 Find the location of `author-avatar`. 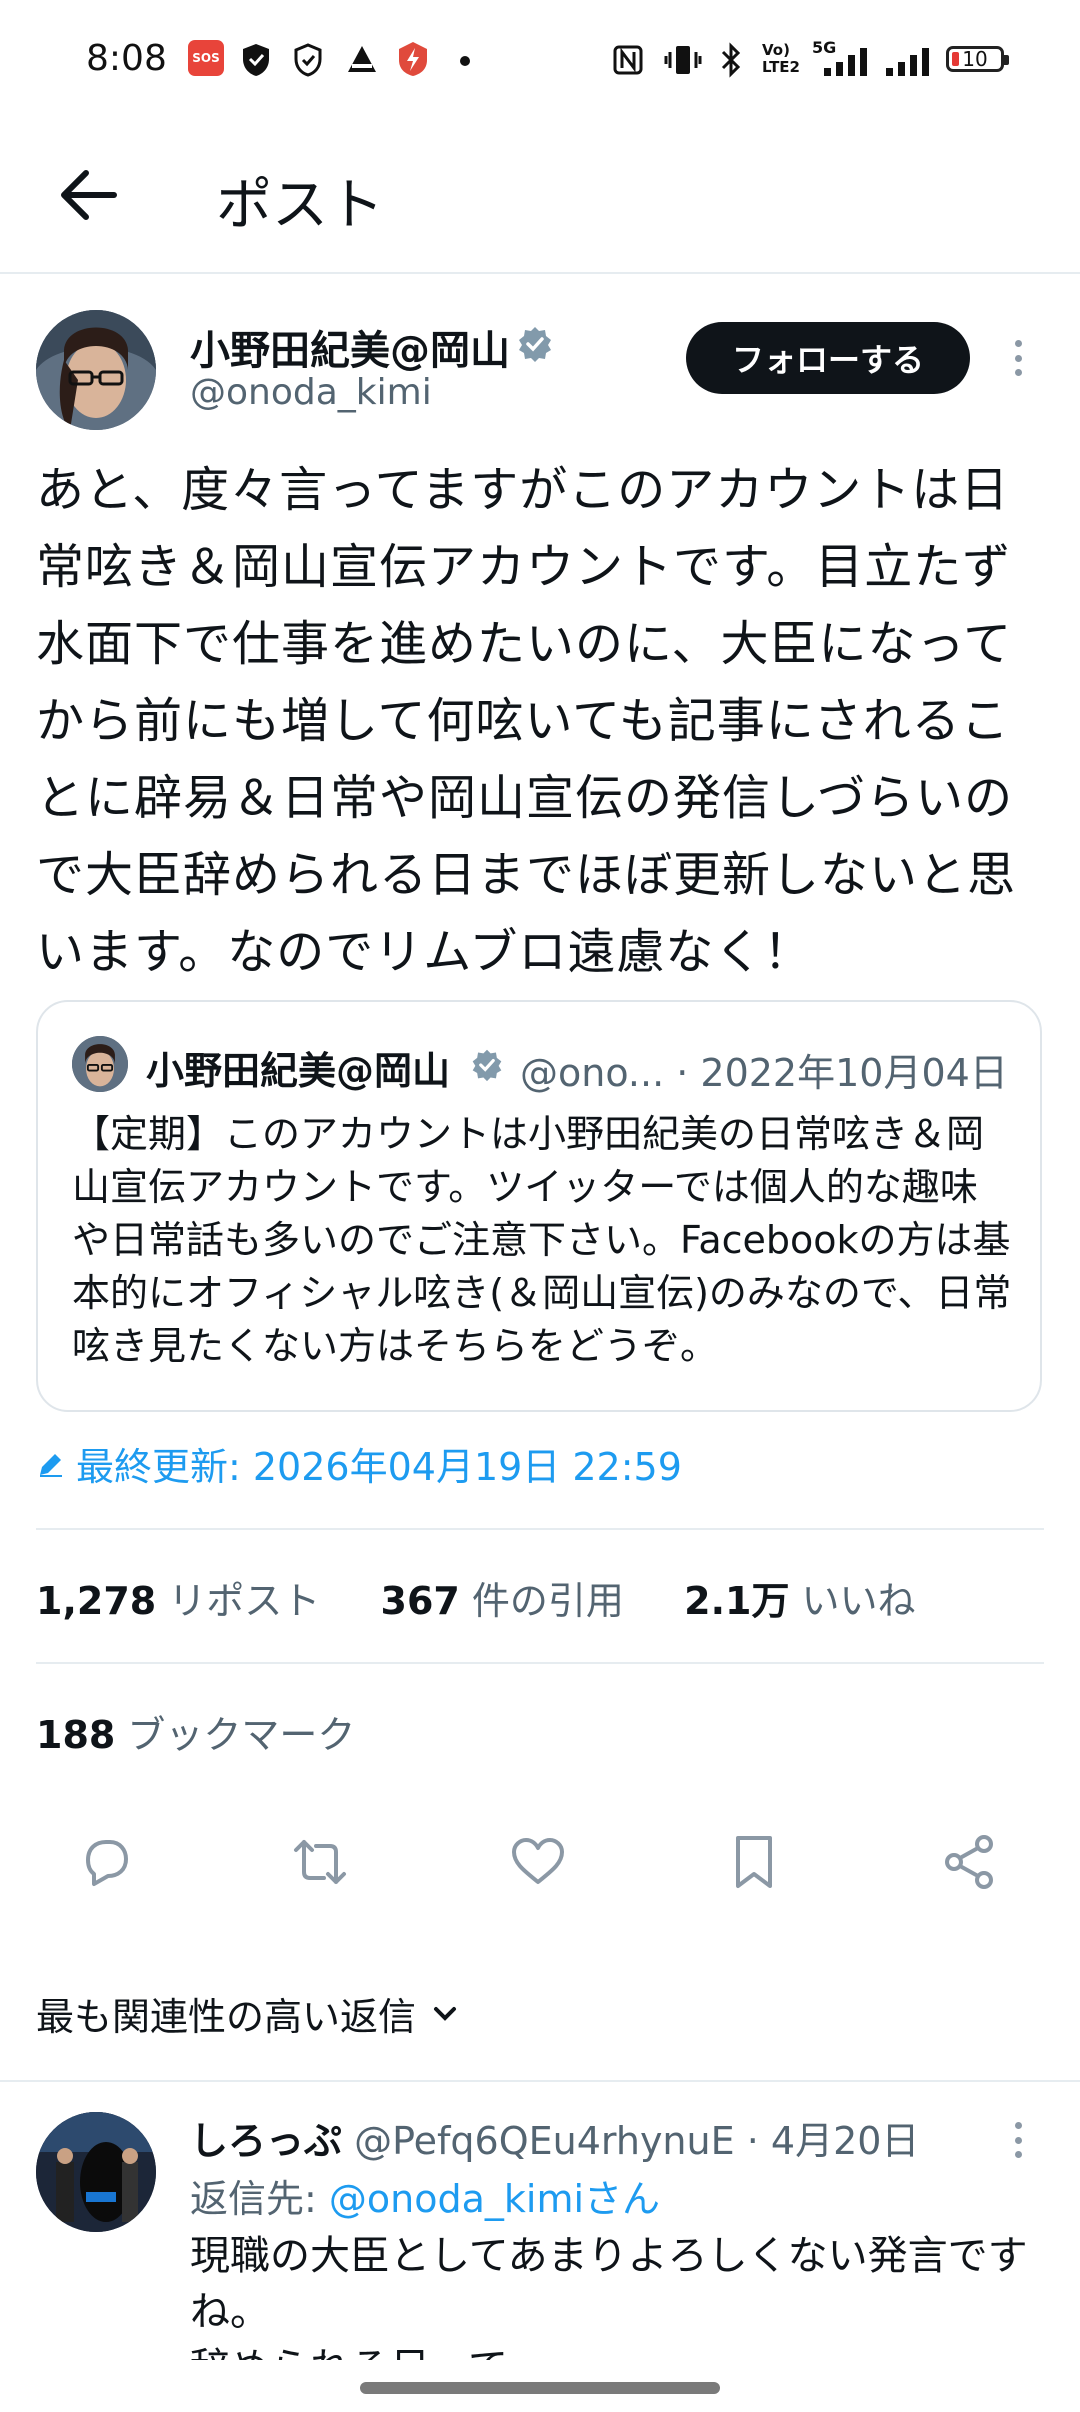

author-avatar is located at coordinates (96, 370).